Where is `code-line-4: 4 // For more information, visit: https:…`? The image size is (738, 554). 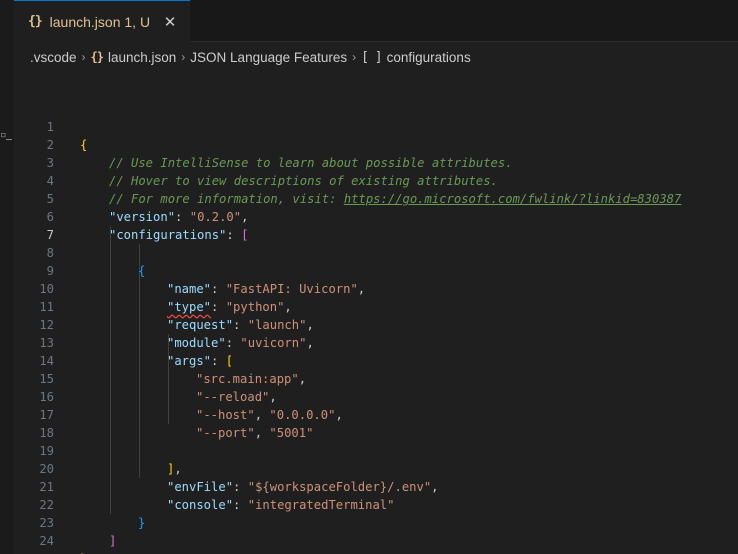
code-line-4: 4 // For more information, visit: https:… is located at coordinates (376, 180).